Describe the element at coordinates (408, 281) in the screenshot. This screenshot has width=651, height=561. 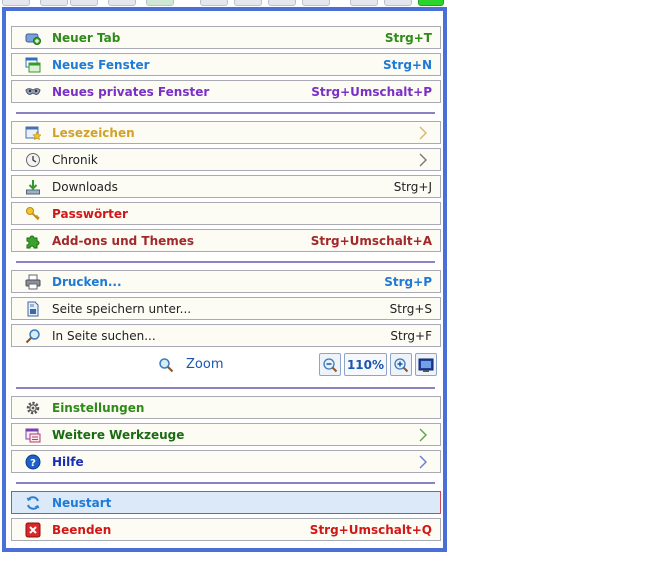
I see `menu-item-shortcut: Strg+P` at that location.